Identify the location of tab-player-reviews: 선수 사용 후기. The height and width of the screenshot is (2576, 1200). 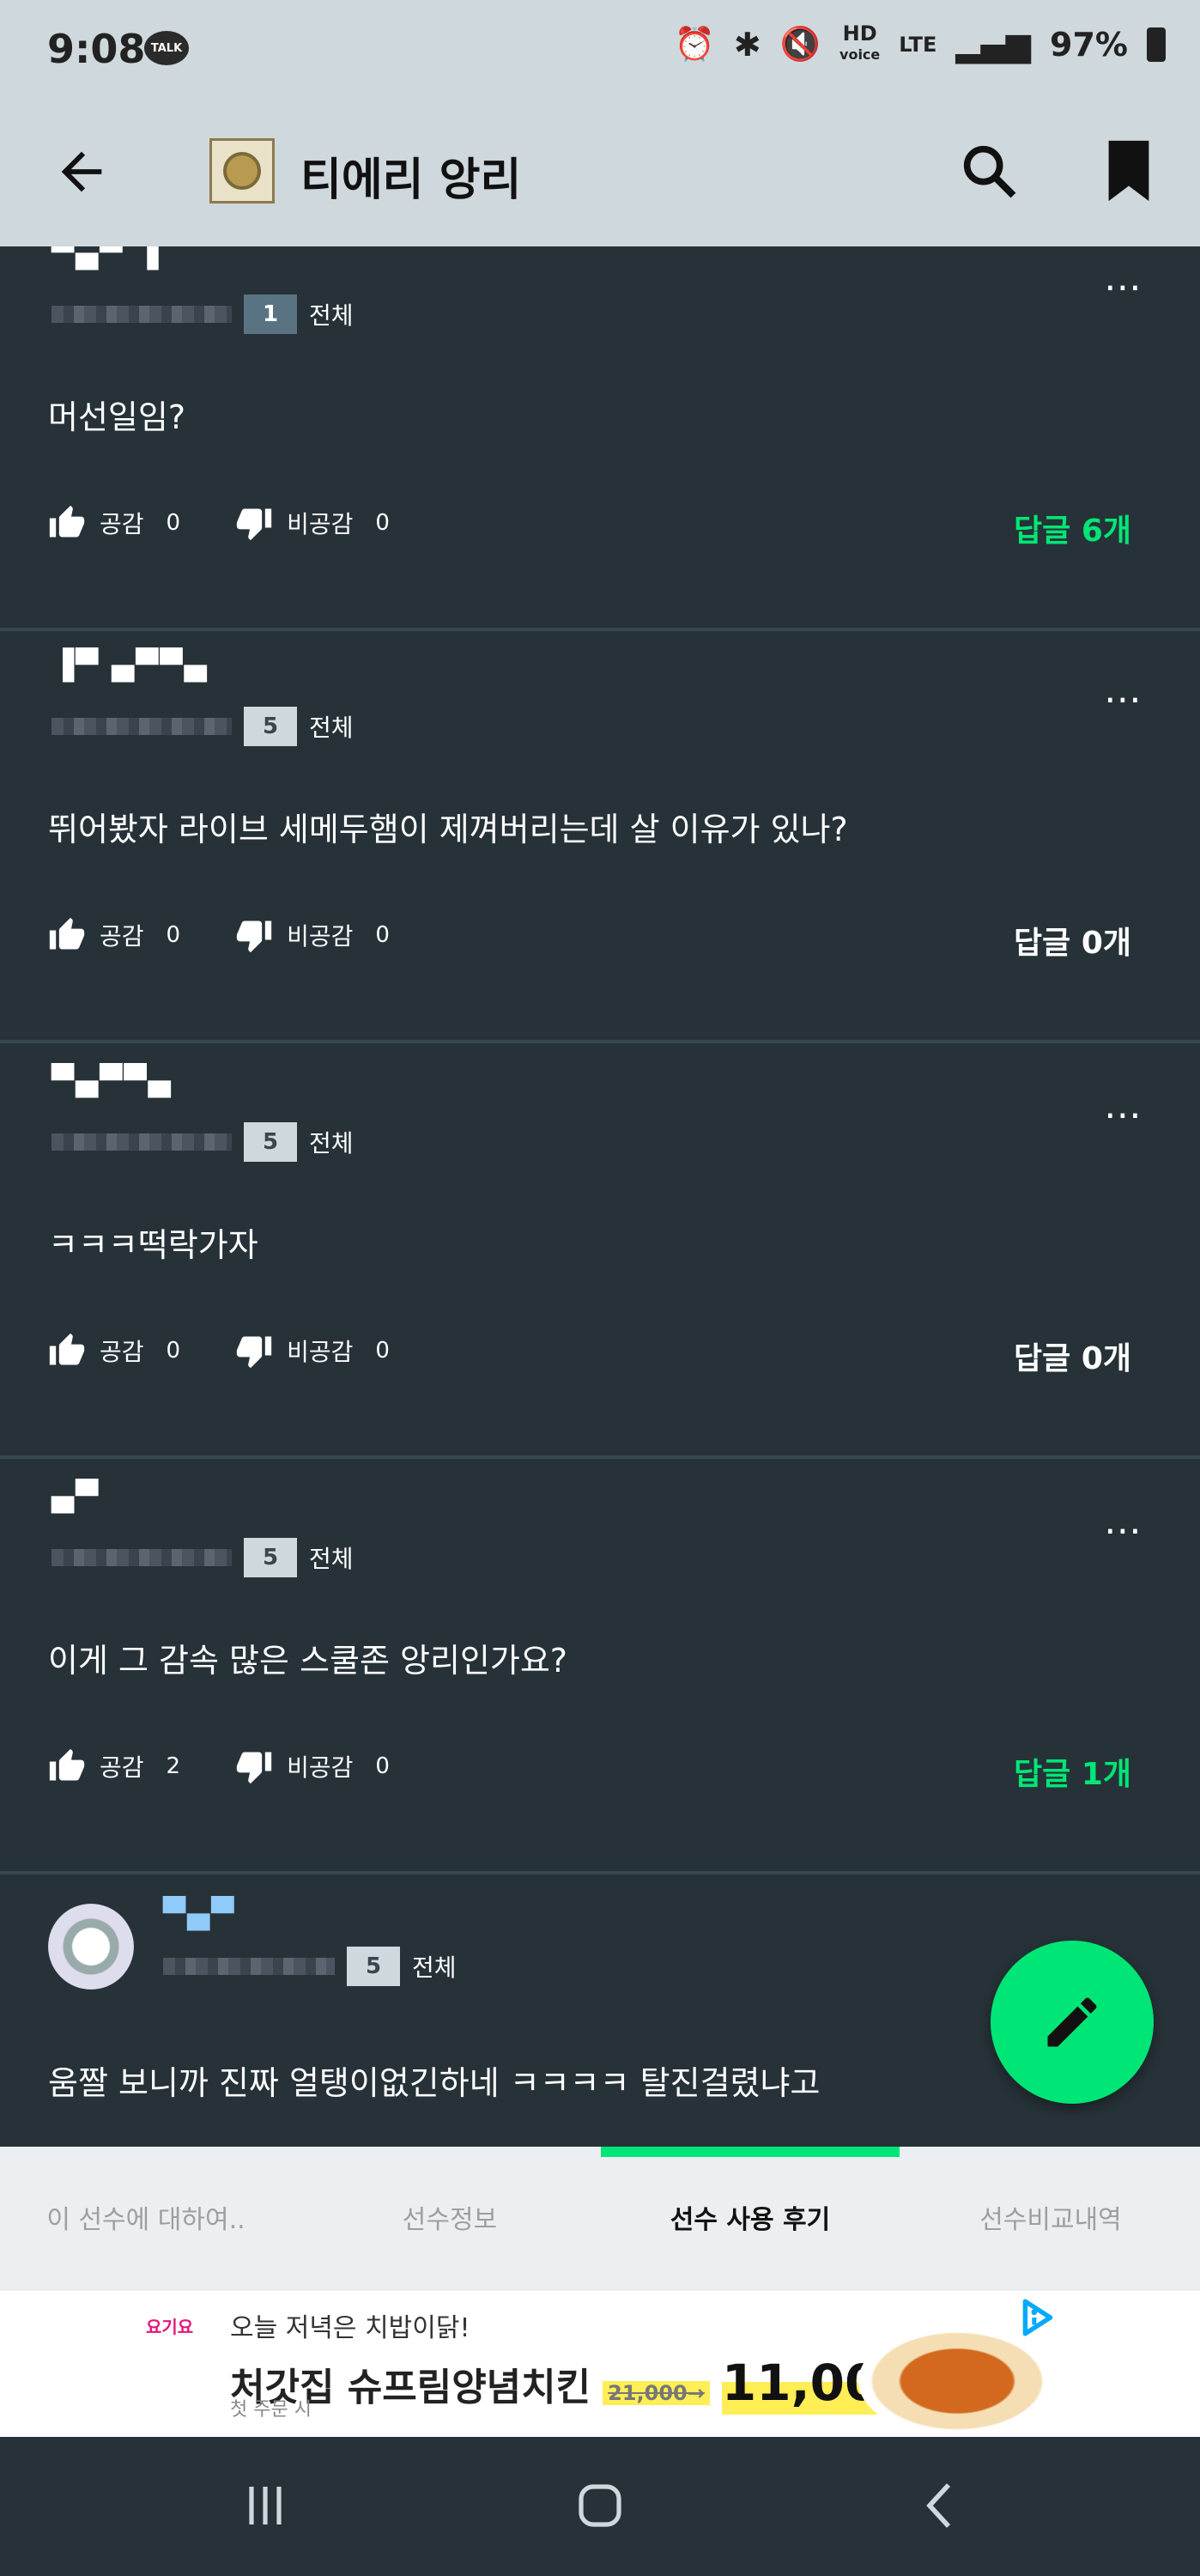
(750, 2217).